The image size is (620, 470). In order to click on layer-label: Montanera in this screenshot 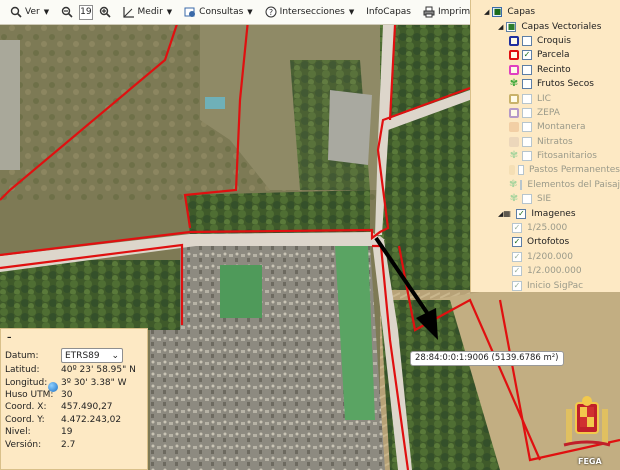, I will do `click(561, 127)`.